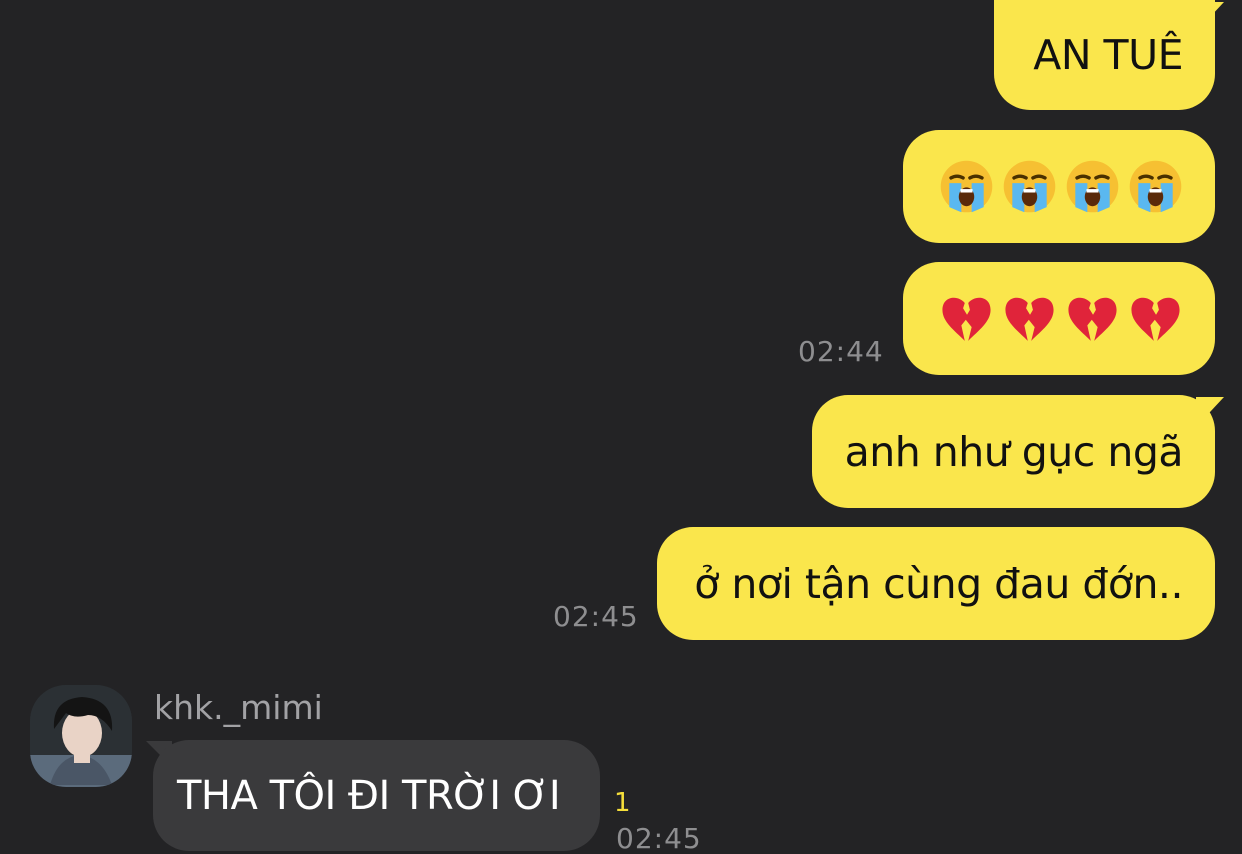 The height and width of the screenshot is (854, 1242). I want to click on outgoing-message-bubble: AN TUÊ, so click(1104, 55).